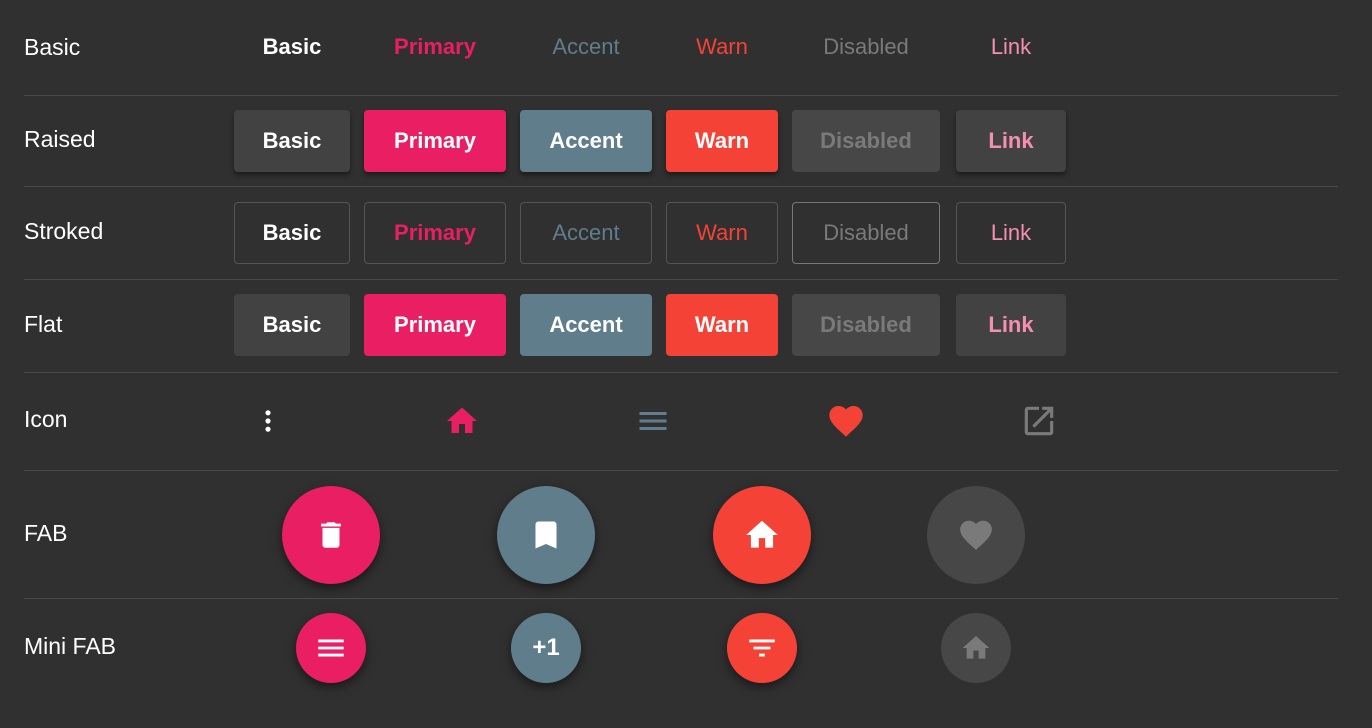 The image size is (1372, 728). I want to click on flat-button-primary: Primary, so click(435, 325).